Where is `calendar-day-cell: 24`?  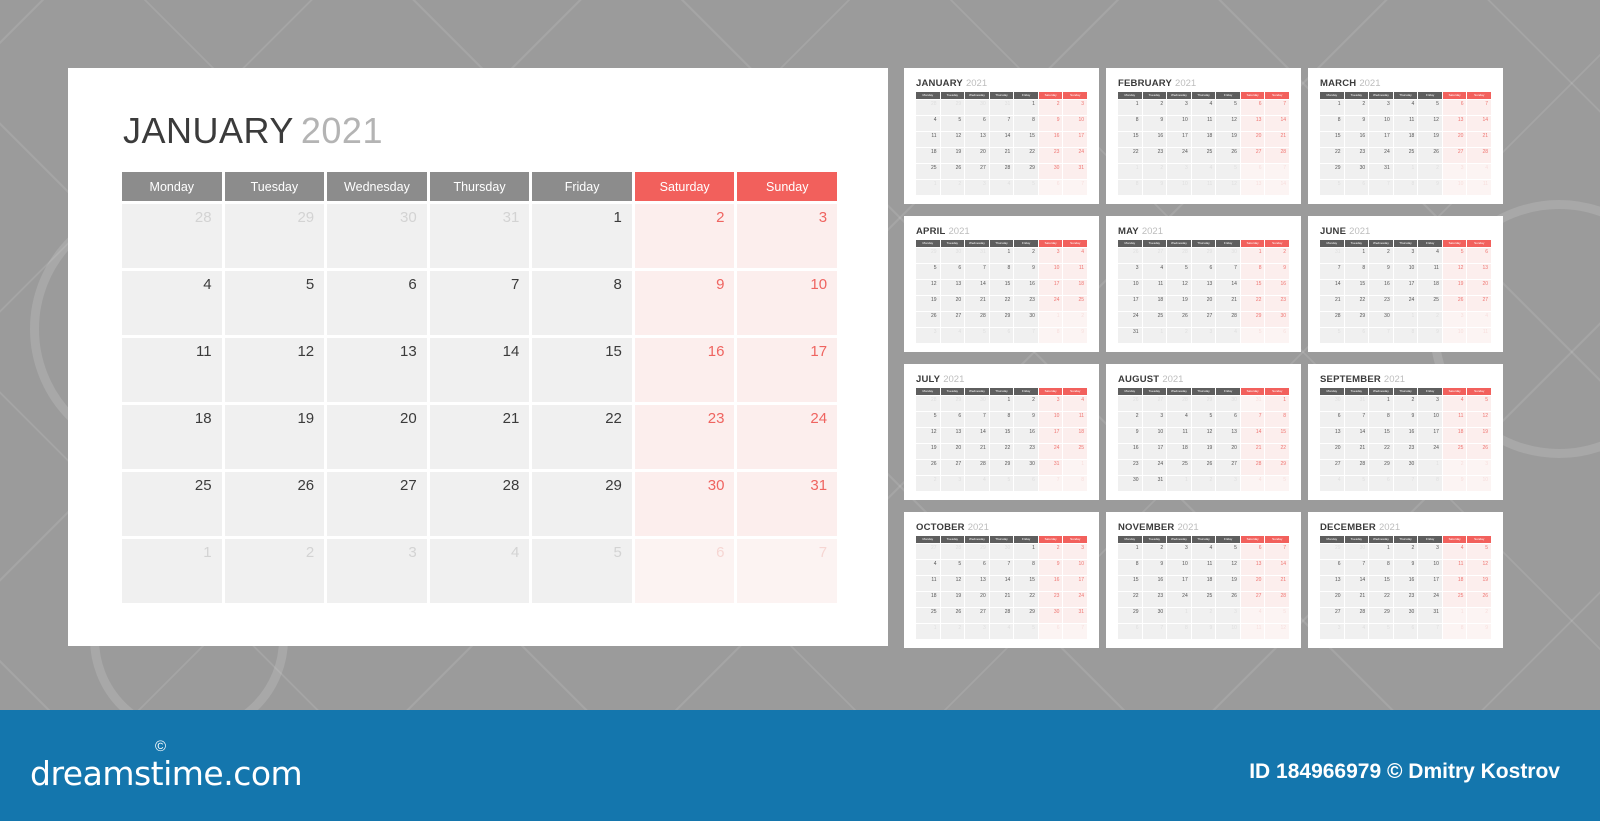 calendar-day-cell: 24 is located at coordinates (787, 437).